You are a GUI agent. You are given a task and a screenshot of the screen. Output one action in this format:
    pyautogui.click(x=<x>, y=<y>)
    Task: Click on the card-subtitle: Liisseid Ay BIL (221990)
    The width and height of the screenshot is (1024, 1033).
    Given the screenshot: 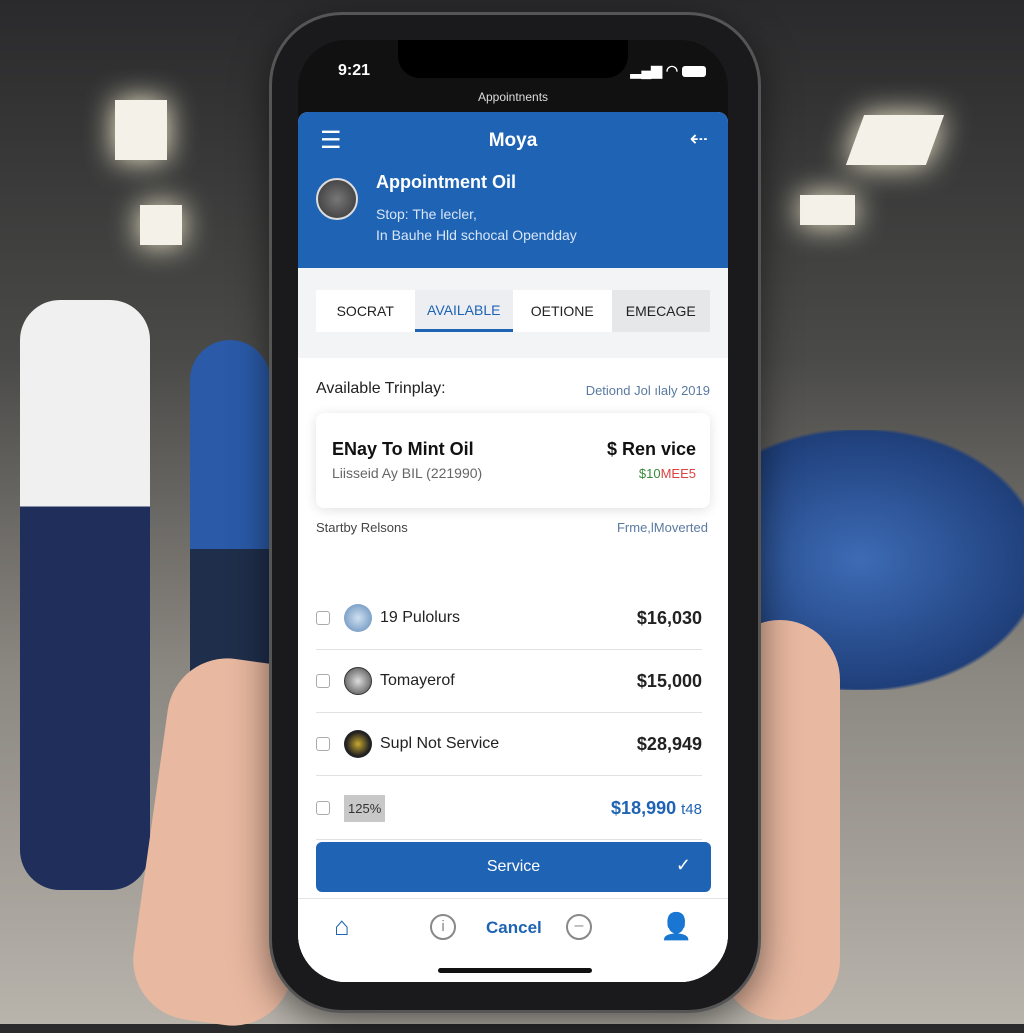 What is the action you would take?
    pyautogui.click(x=407, y=473)
    